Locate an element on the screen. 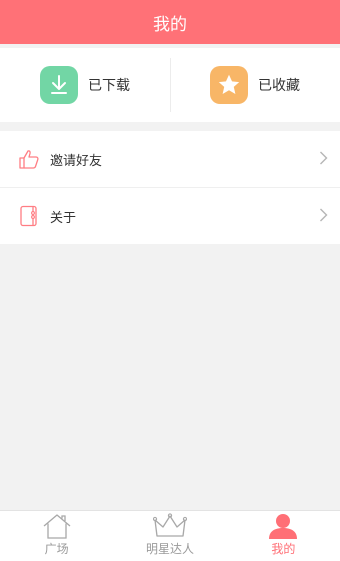  menu-item-invite: 邀请好友 is located at coordinates (170, 159).